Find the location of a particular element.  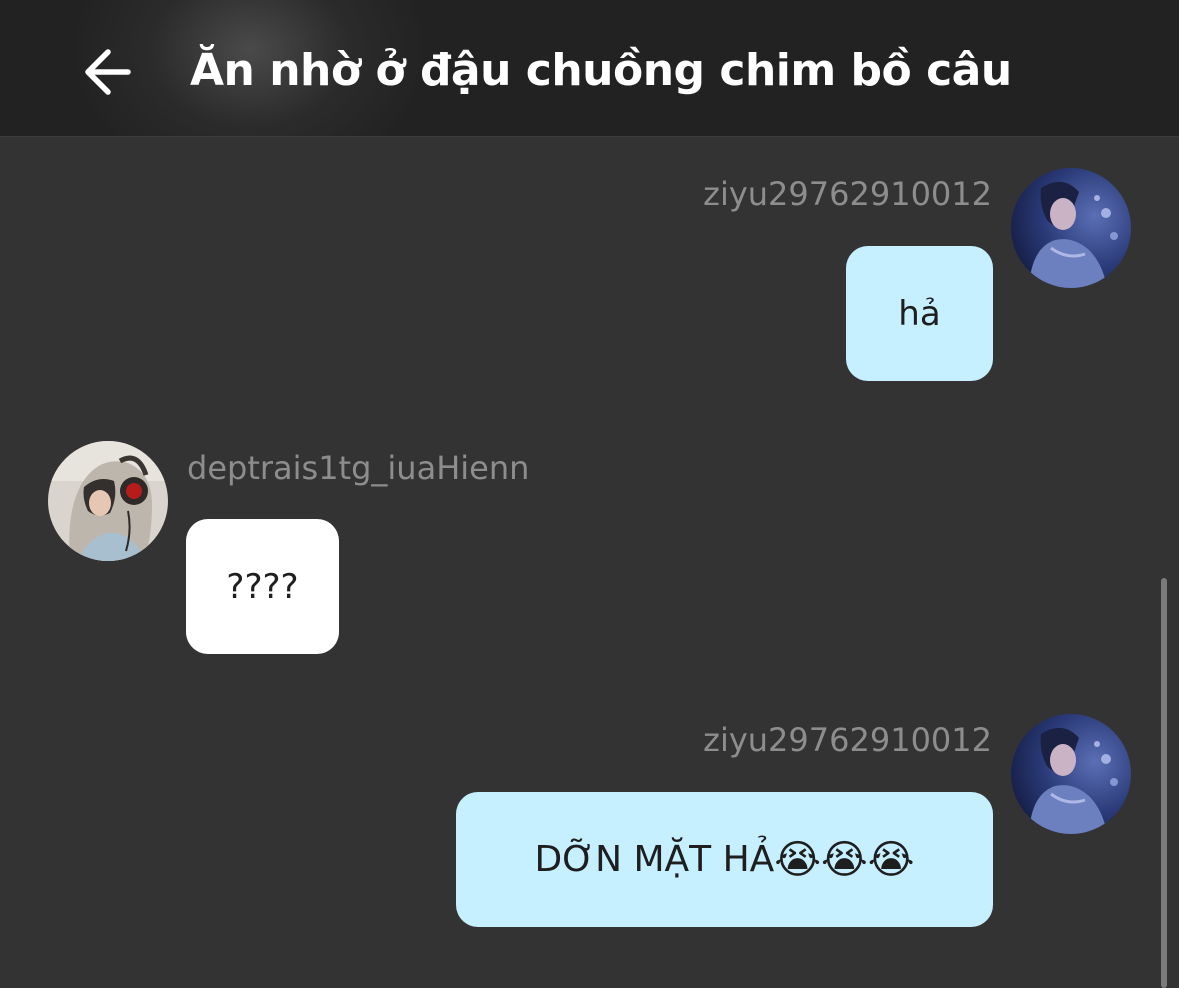

message-bubble: DỠN MẶT HẢ 😭😭😭 is located at coordinates (724, 859).